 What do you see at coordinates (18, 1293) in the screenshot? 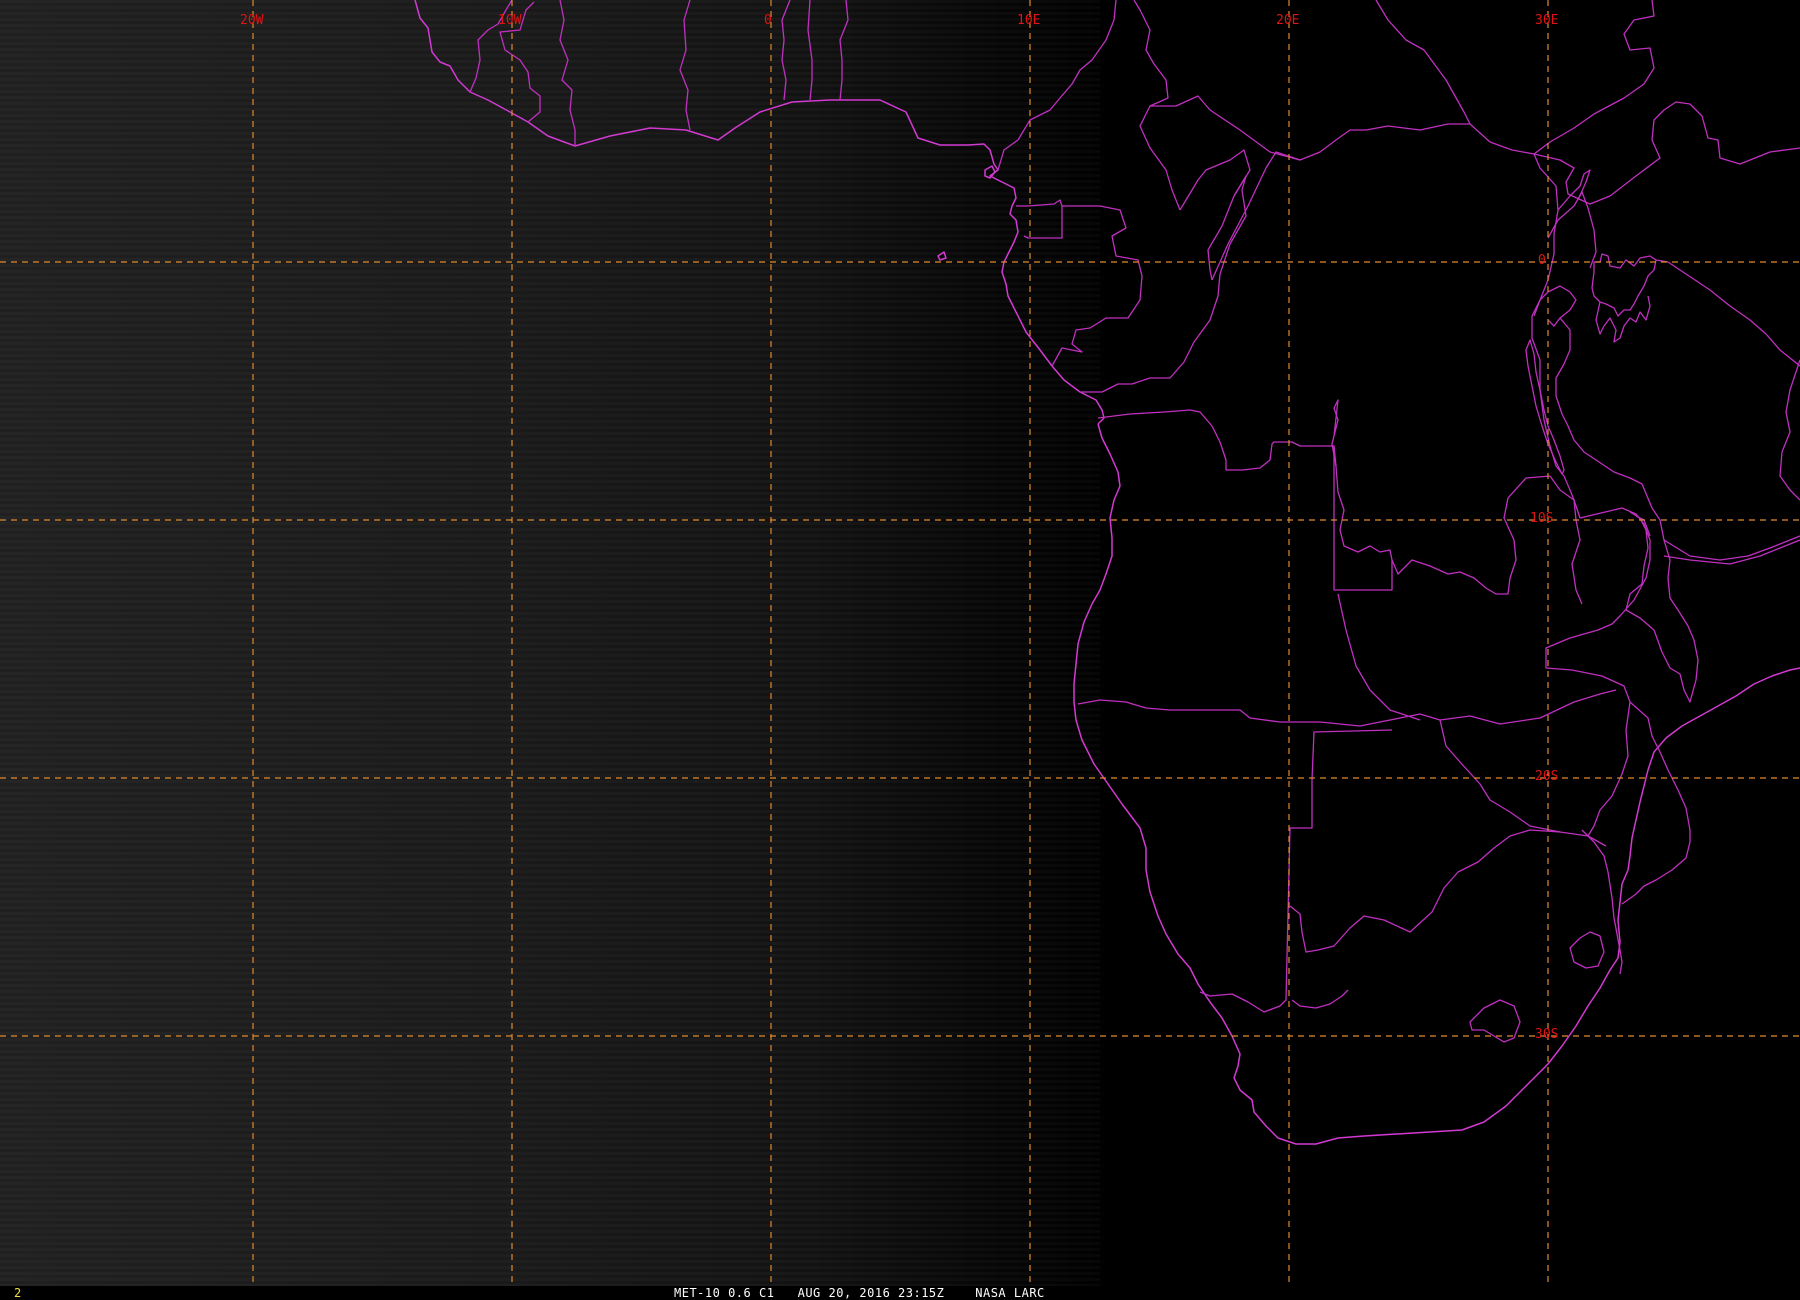
I see `frame-number: 2` at bounding box center [18, 1293].